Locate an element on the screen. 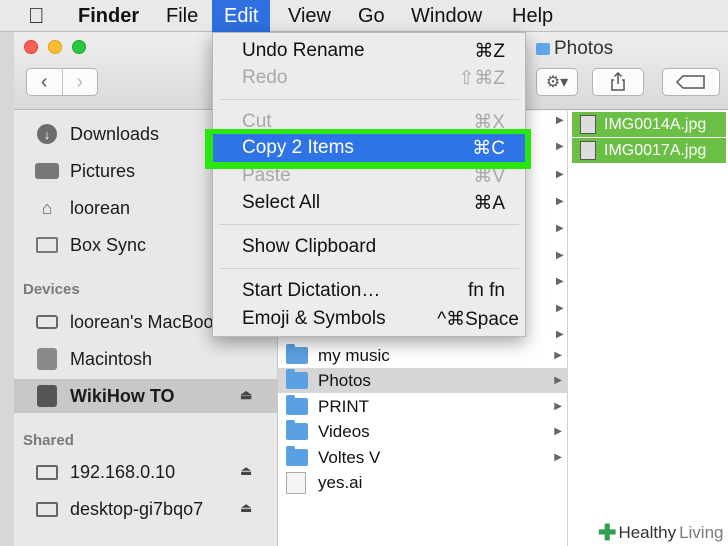 The image size is (728, 546). camera-icon is located at coordinates (47, 171).